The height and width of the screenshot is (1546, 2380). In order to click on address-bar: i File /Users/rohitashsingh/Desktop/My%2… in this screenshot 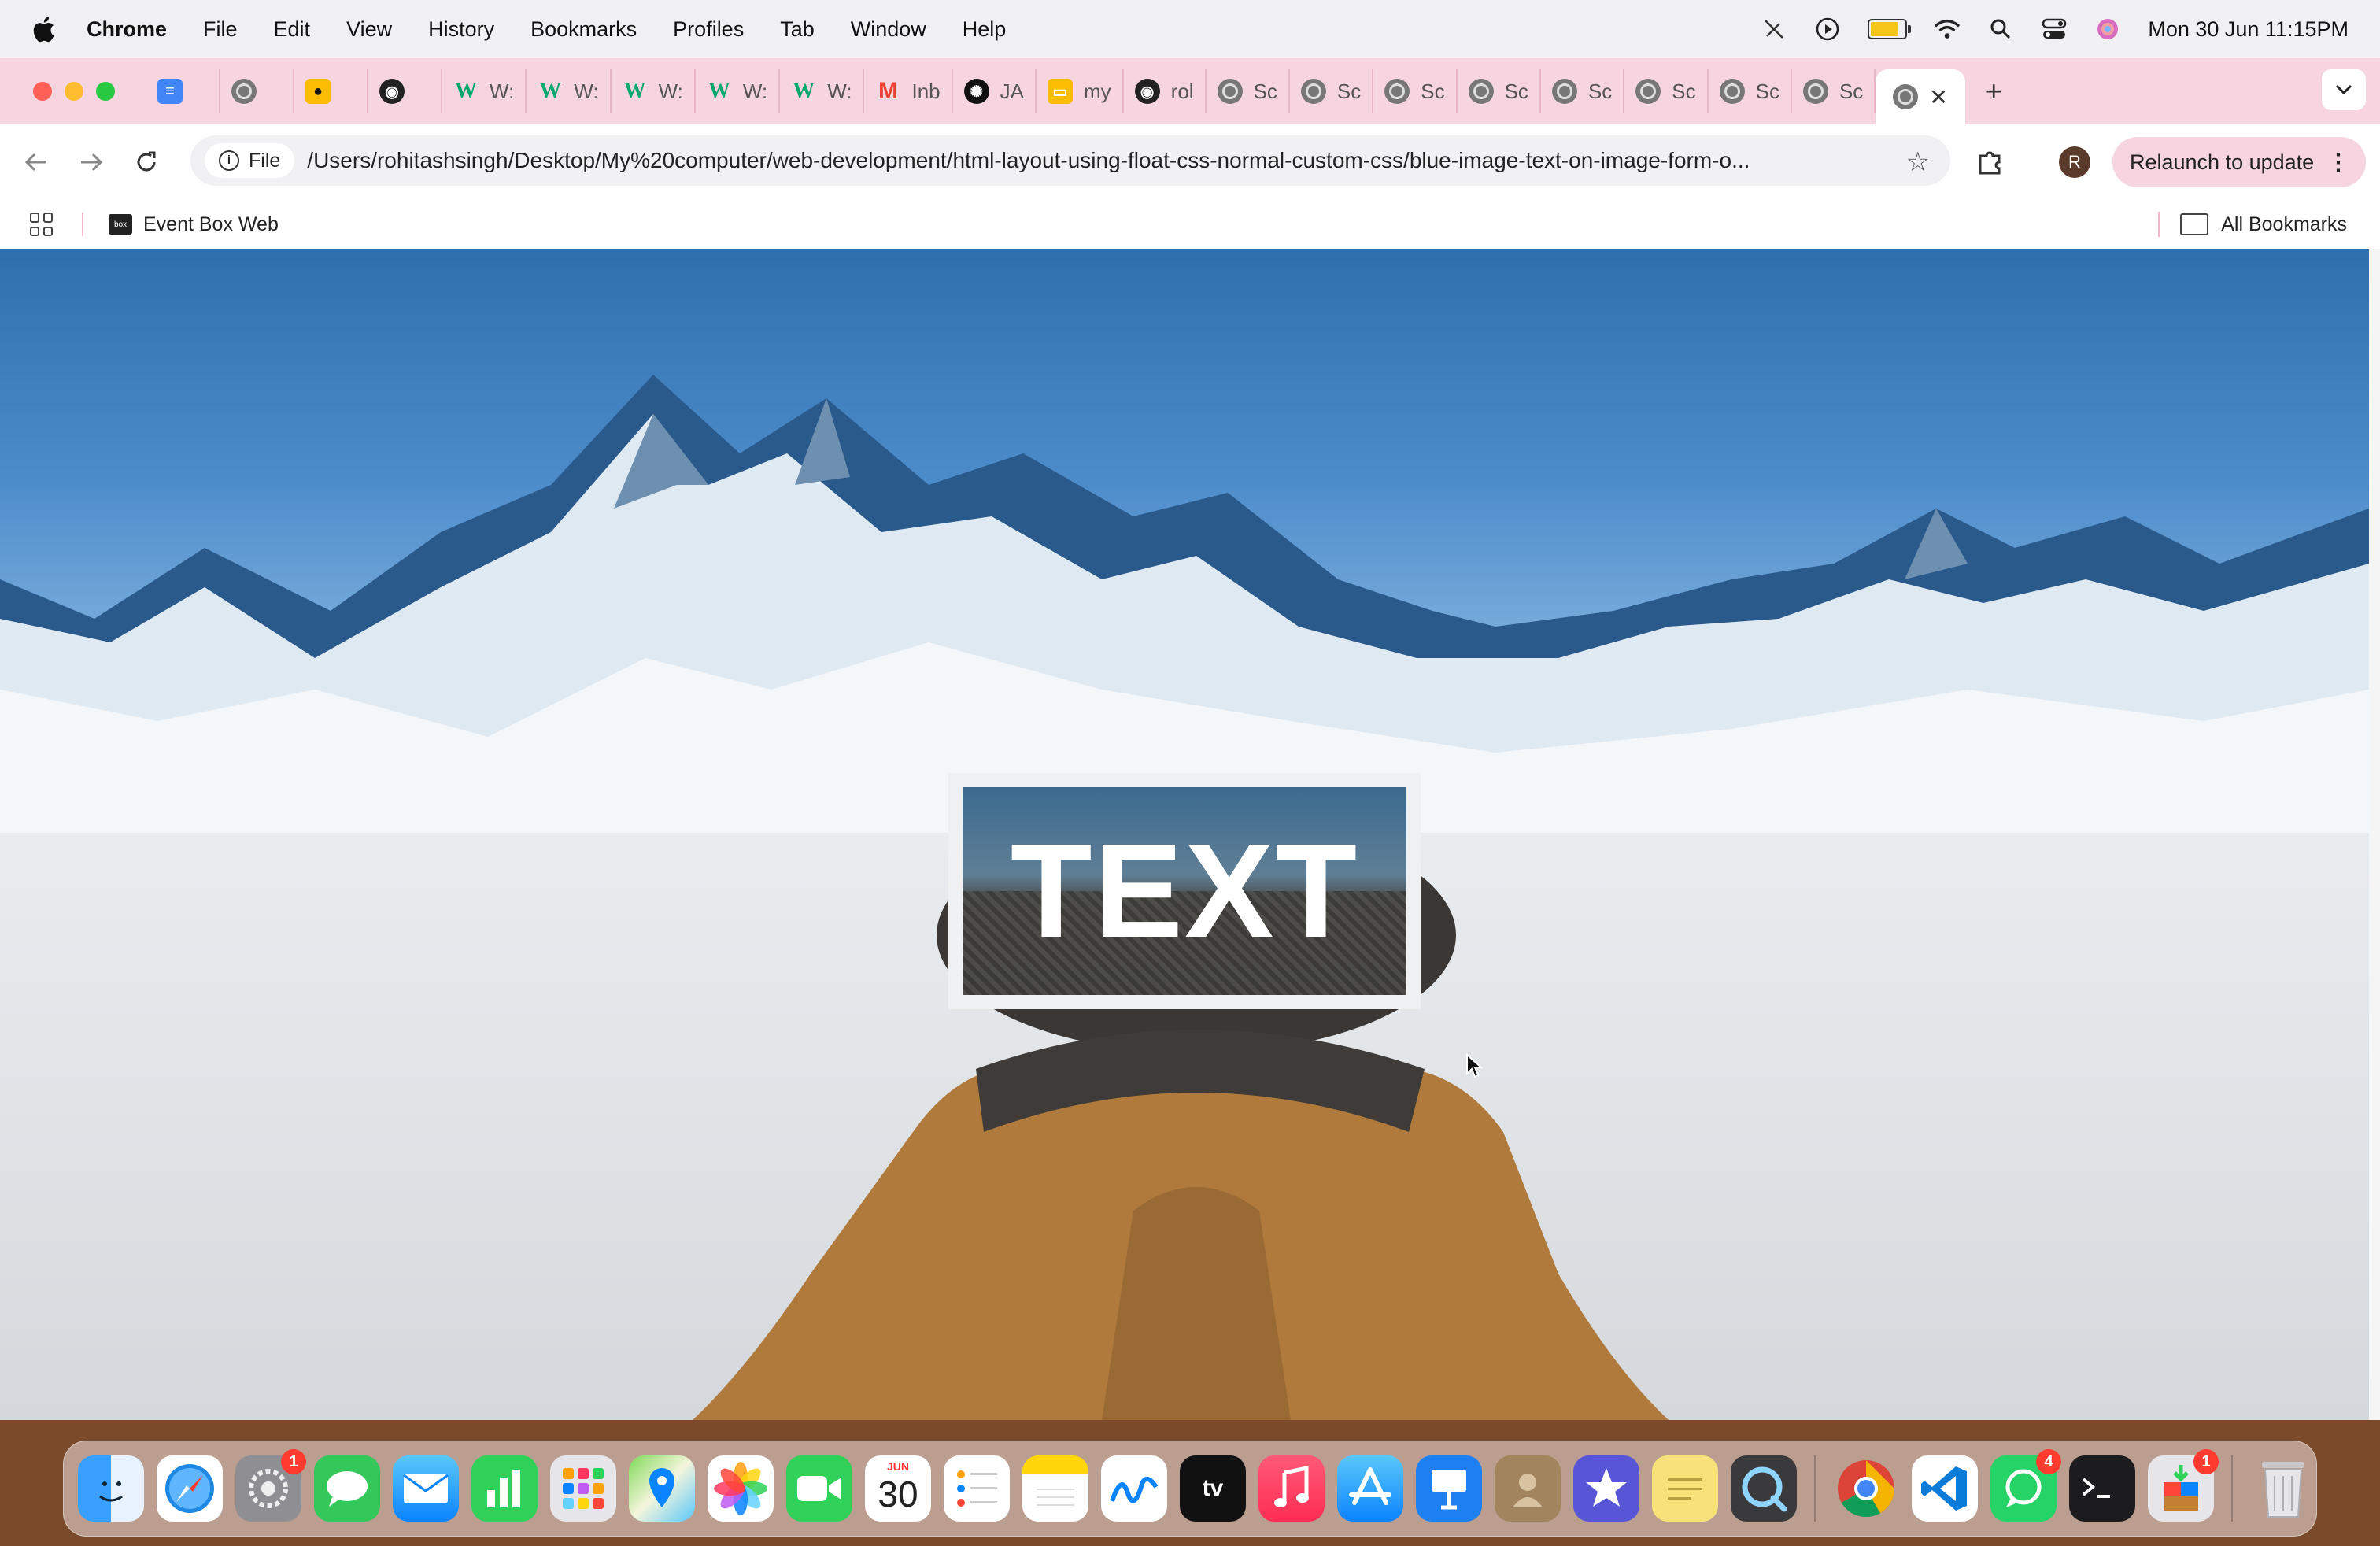, I will do `click(1070, 160)`.